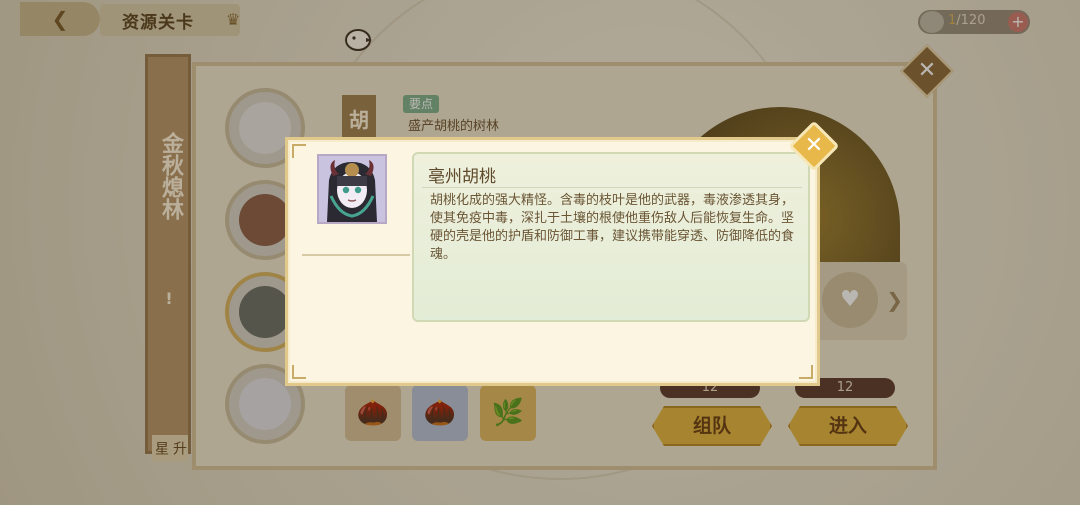 The height and width of the screenshot is (505, 1080). What do you see at coordinates (612, 187) in the screenshot?
I see `title-divider` at bounding box center [612, 187].